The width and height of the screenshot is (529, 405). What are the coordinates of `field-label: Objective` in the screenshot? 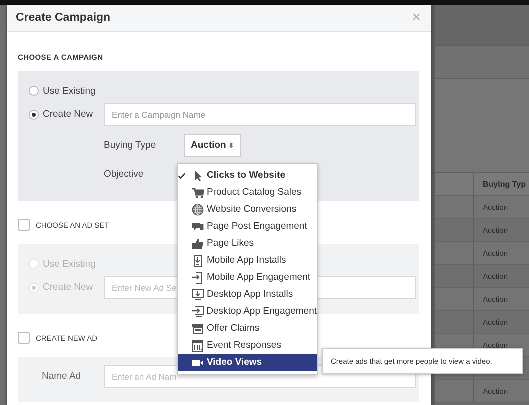 It's located at (124, 174).